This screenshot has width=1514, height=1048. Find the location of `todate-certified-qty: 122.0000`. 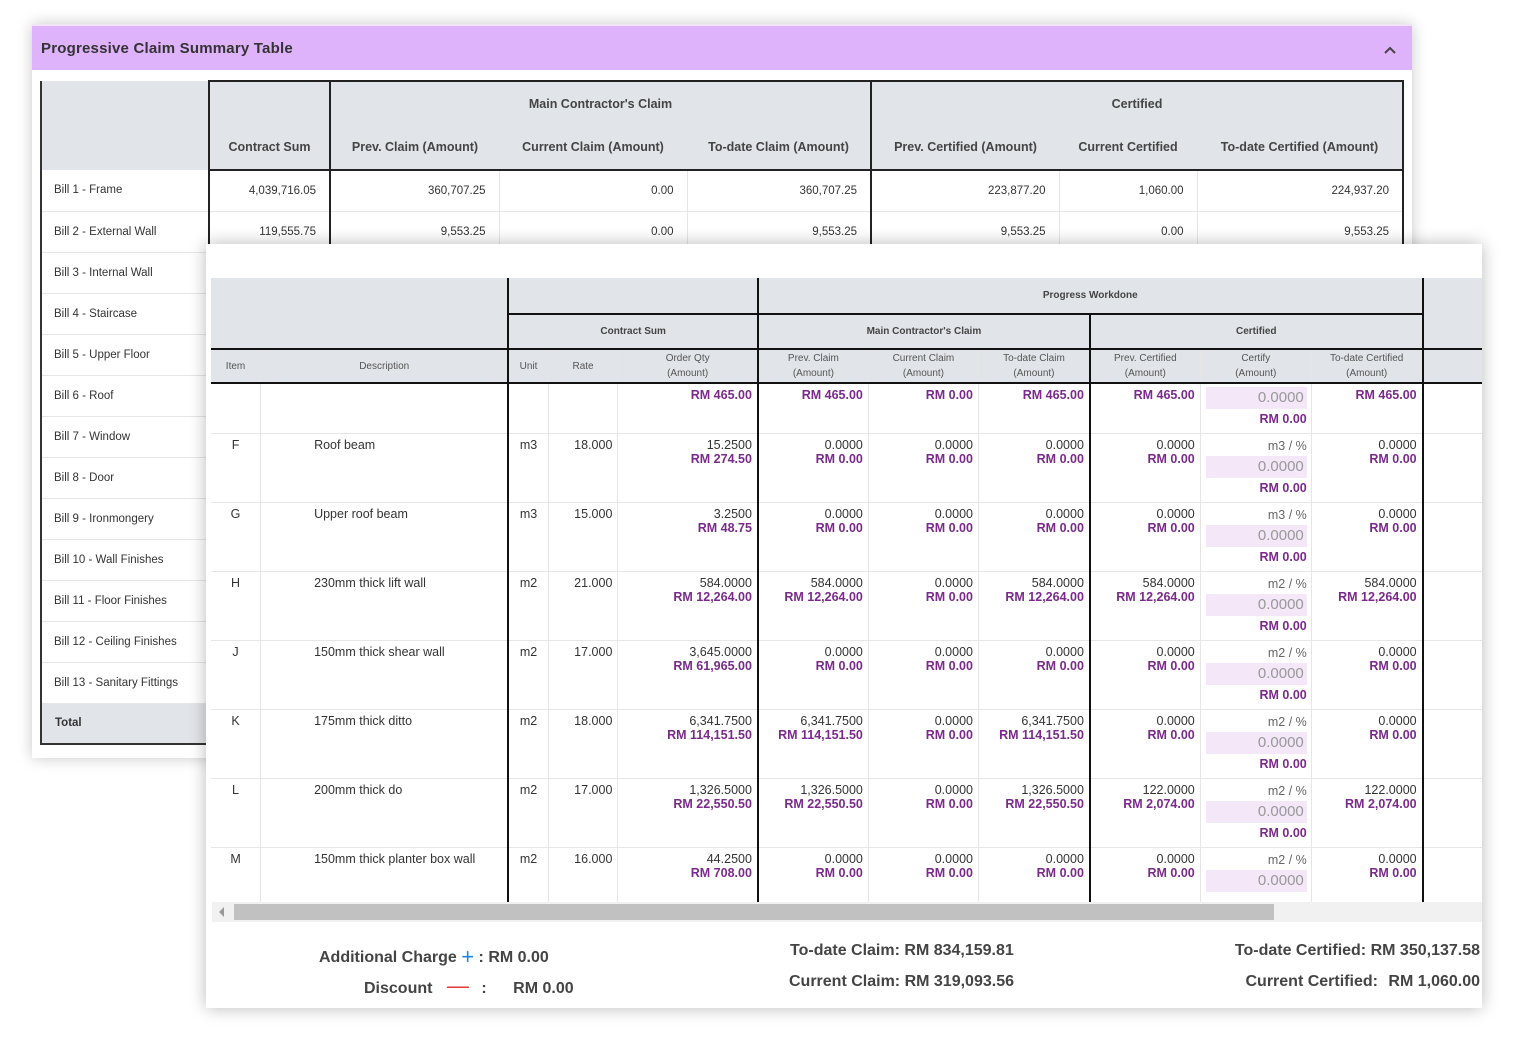

todate-certified-qty: 122.0000 is located at coordinates (1390, 789).